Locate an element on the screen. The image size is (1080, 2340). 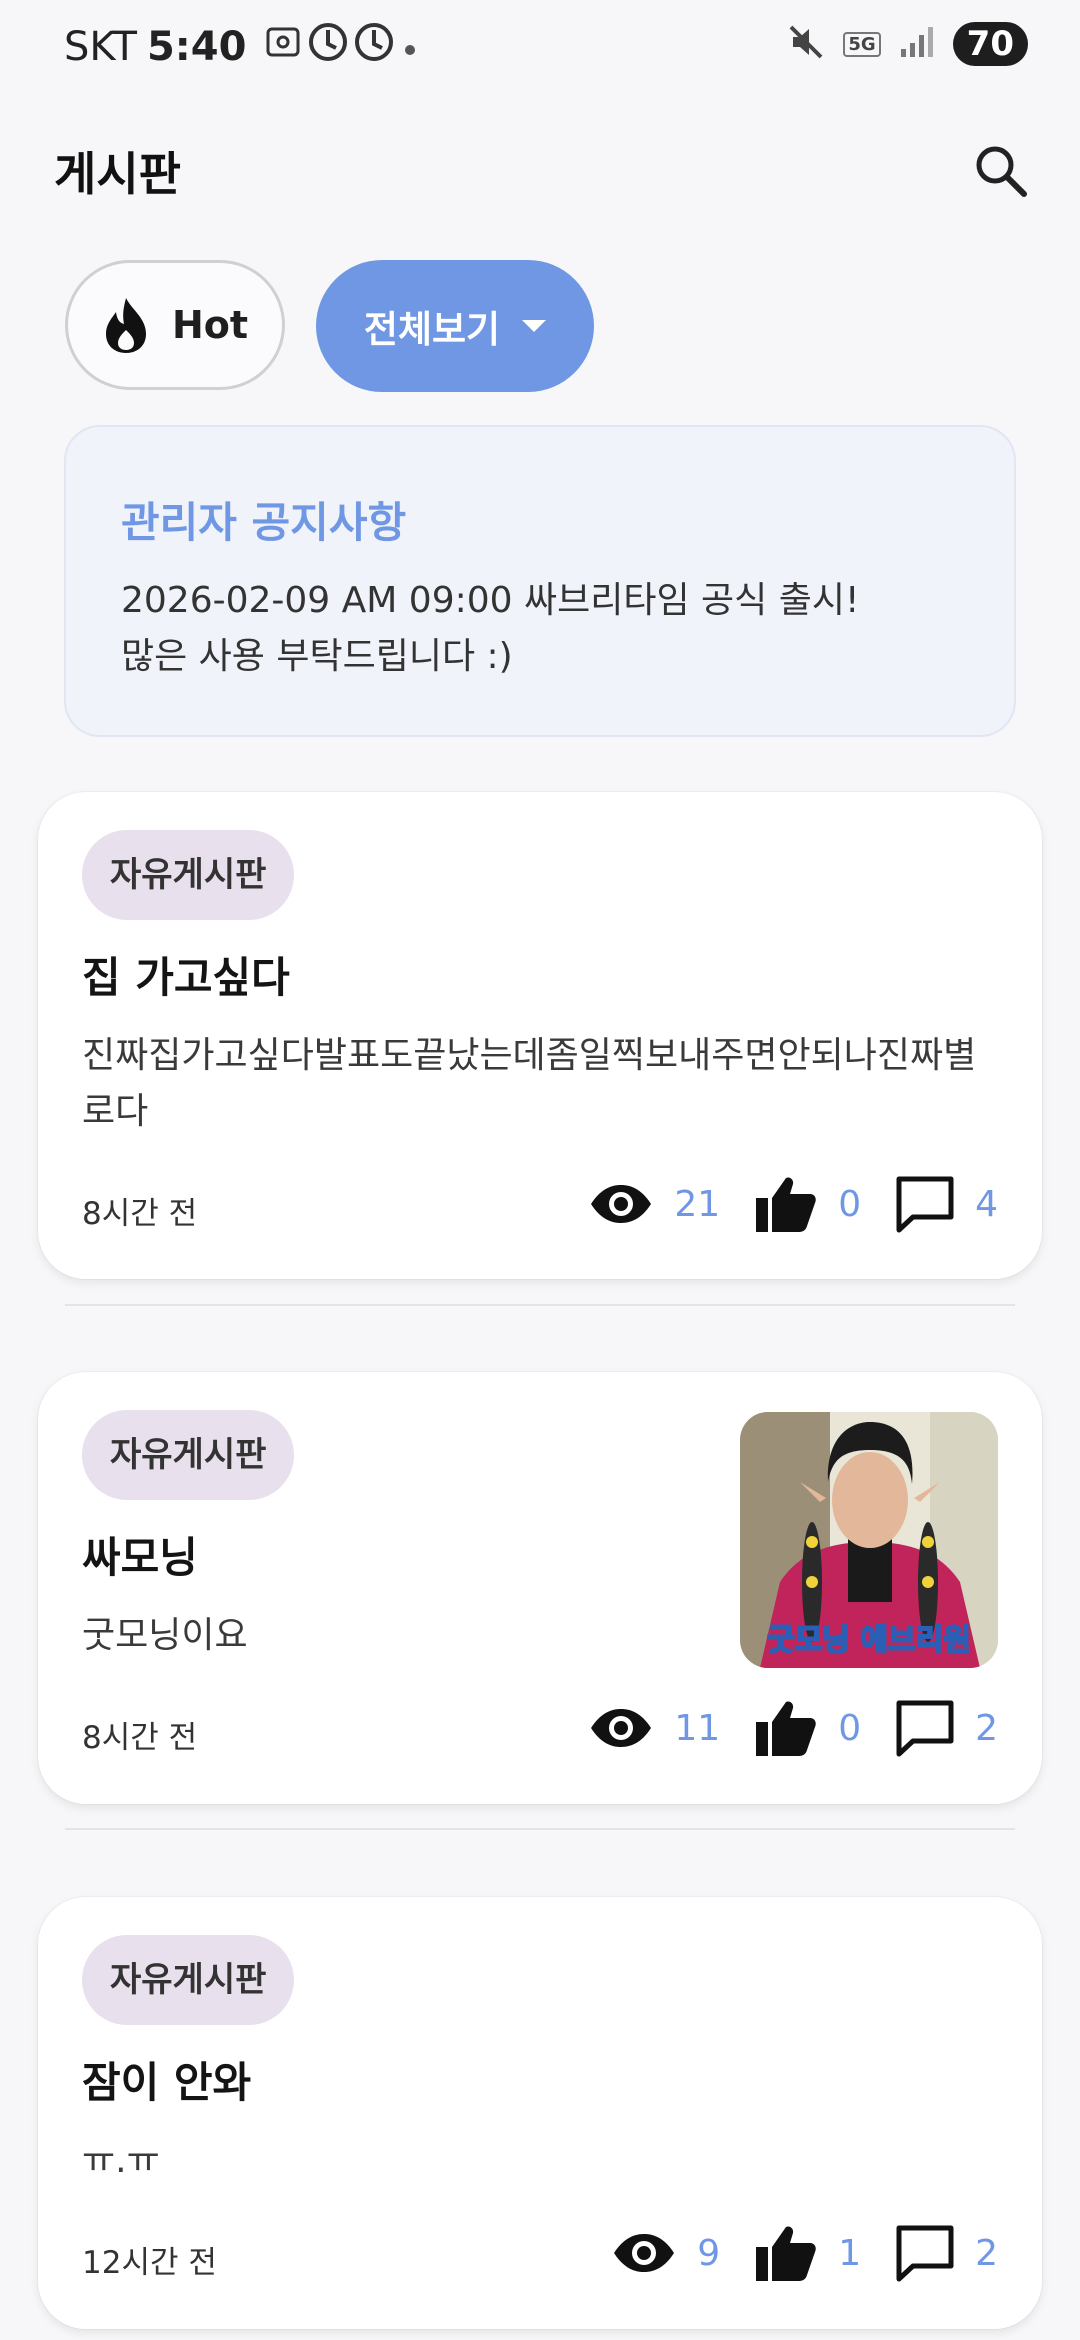
views-stat: 9 is located at coordinates (665, 2253).